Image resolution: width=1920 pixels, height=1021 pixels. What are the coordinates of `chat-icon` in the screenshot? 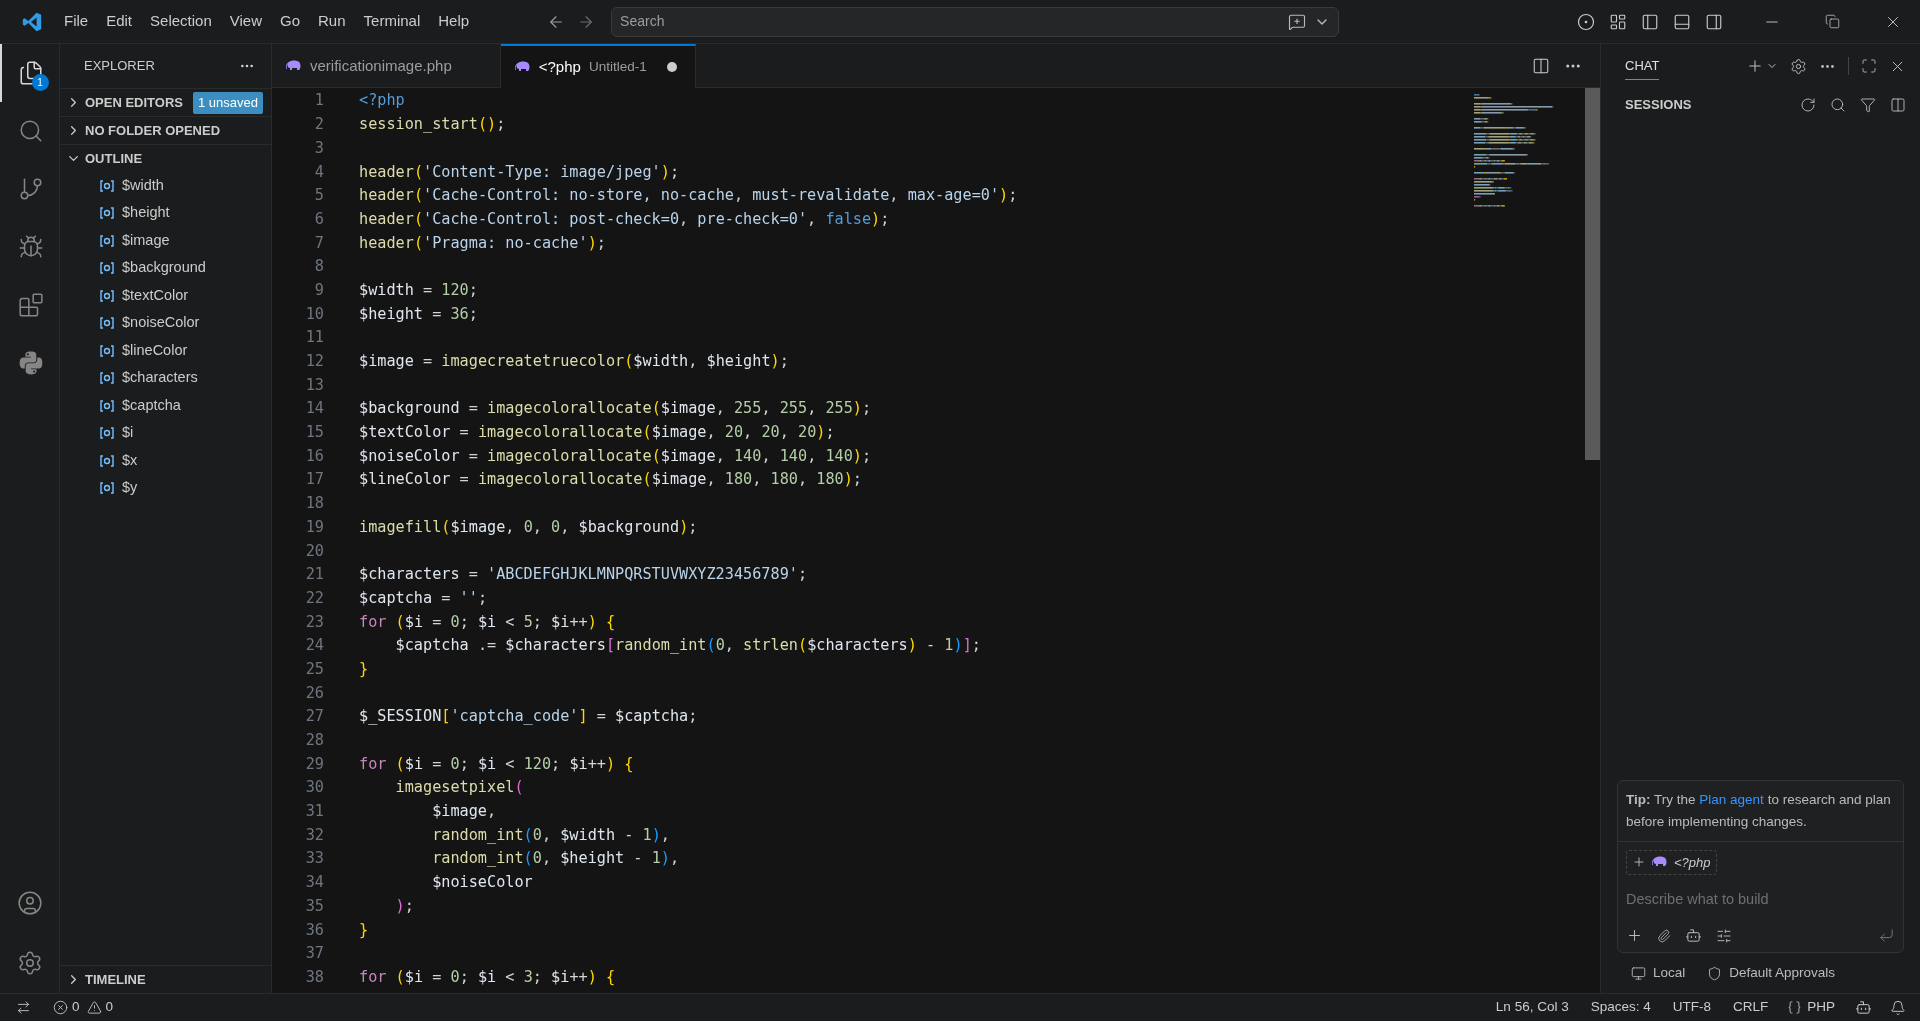 It's located at (1297, 21).